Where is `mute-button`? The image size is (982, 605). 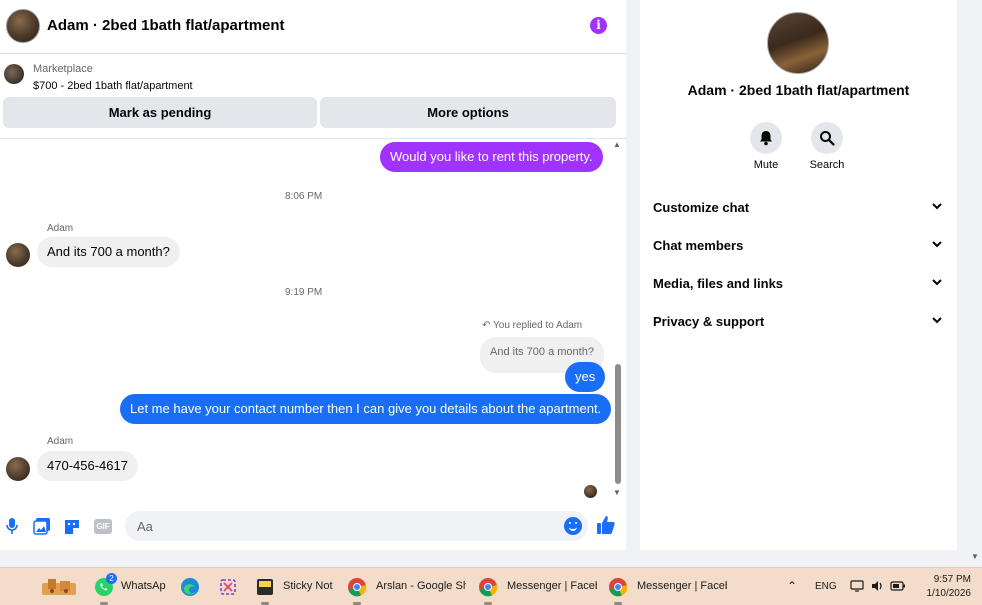
mute-button is located at coordinates (766, 138).